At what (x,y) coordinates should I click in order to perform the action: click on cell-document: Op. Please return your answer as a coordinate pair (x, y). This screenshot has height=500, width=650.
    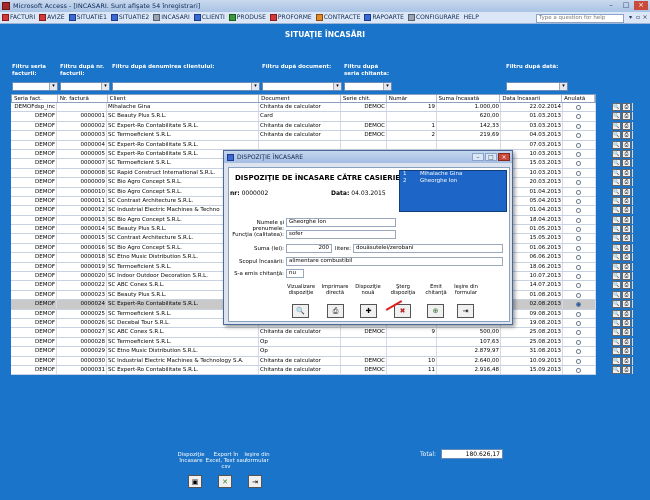
    Looking at the image, I should click on (300, 342).